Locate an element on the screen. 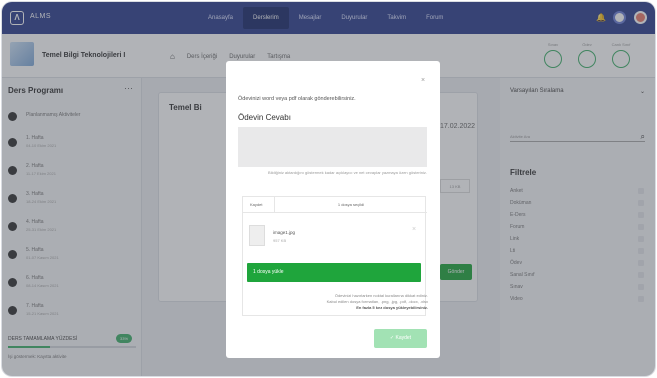 Image resolution: width=657 pixels, height=378 pixels. upload-files-button: 1 dosya yükle is located at coordinates (334, 272).